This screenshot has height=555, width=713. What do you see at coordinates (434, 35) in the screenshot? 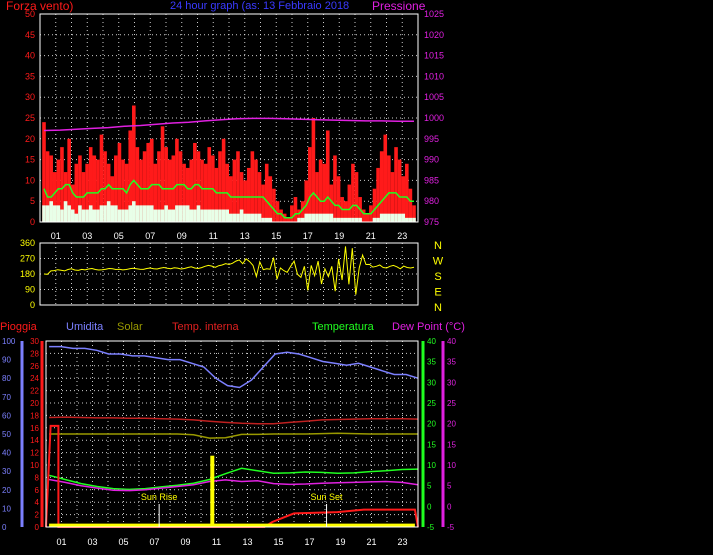
I see `pressure-tick-label: 1020` at bounding box center [434, 35].